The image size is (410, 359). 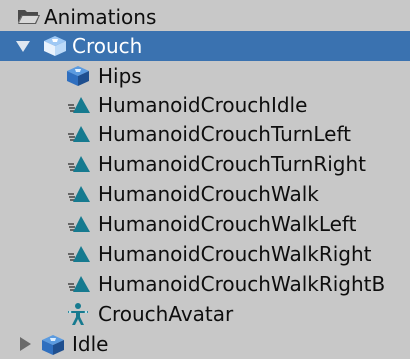 I want to click on tree-row-clip: HumanoidCrouchWalkRightB, so click(x=205, y=284).